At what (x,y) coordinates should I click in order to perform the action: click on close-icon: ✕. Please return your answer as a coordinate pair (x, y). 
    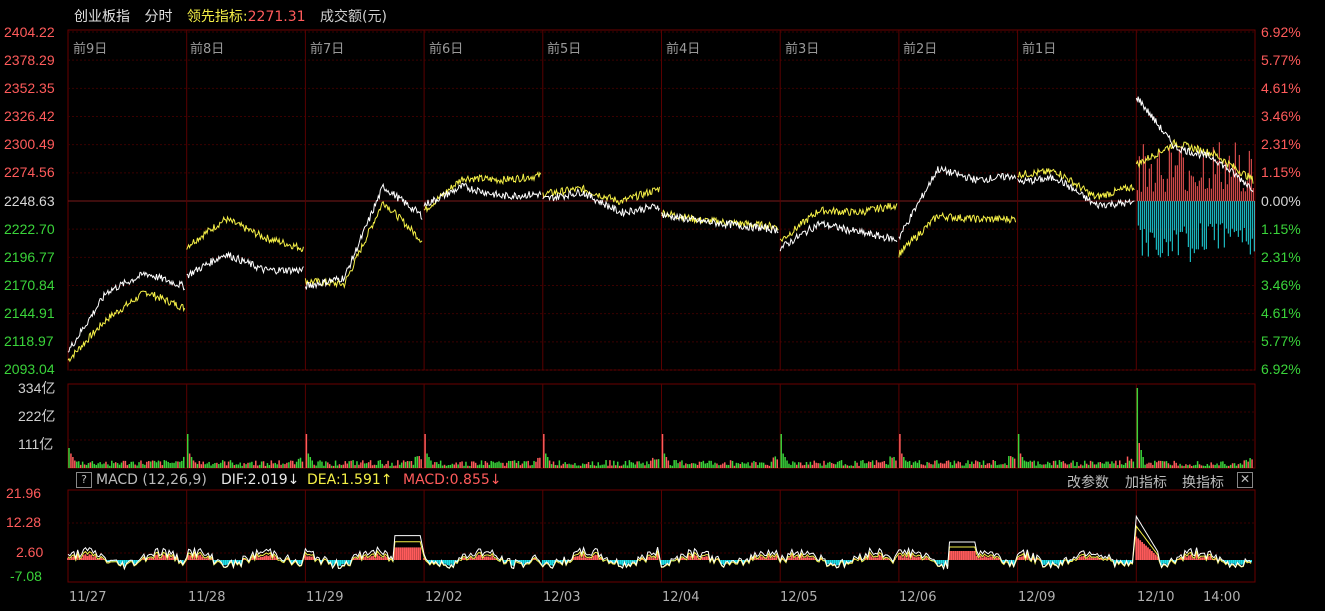
    Looking at the image, I should click on (1245, 480).